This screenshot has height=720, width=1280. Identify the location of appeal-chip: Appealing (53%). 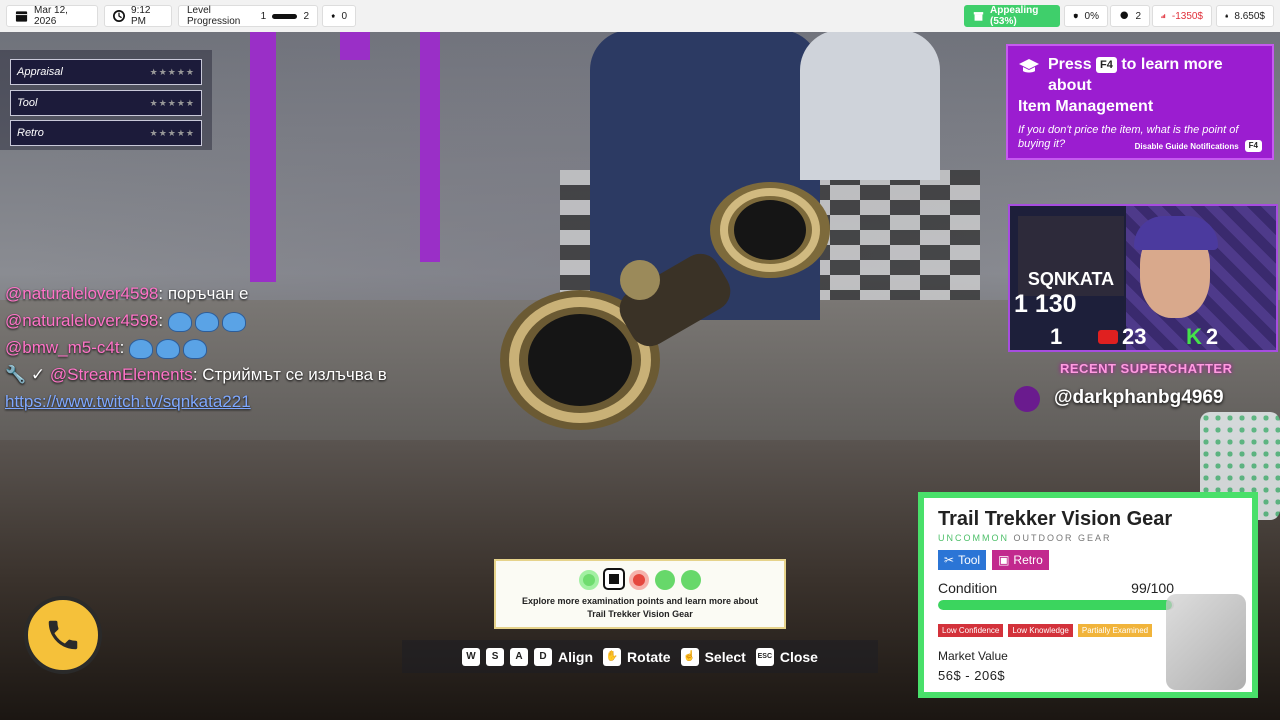
(1012, 16).